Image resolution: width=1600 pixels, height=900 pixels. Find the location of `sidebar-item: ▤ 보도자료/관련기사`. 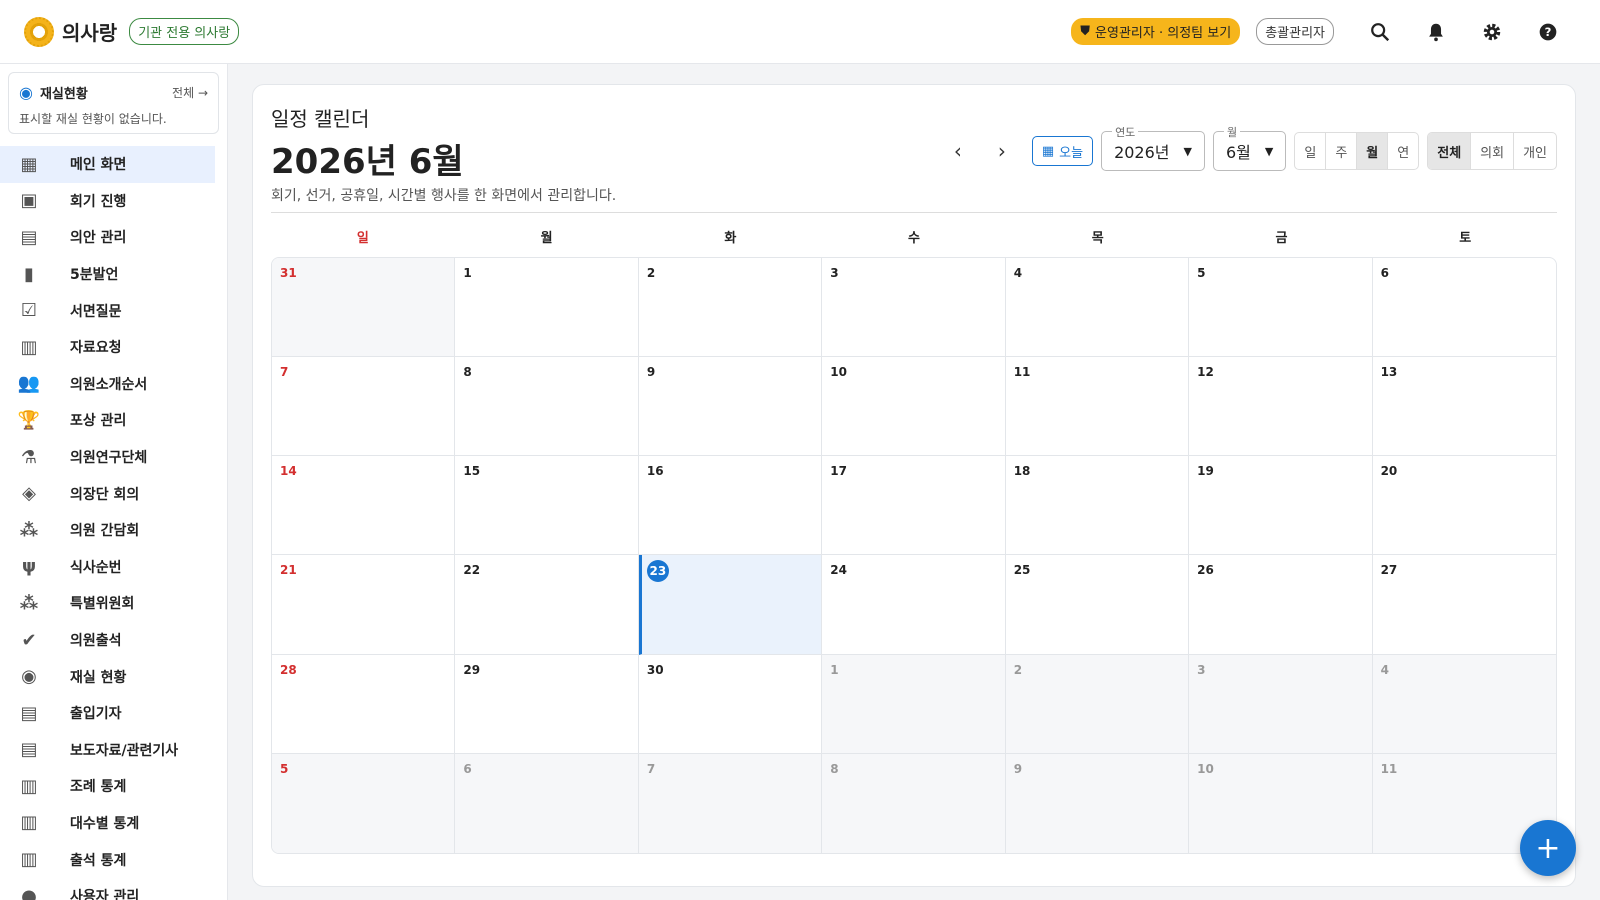

sidebar-item: ▤ 보도자료/관련기사 is located at coordinates (113, 750).